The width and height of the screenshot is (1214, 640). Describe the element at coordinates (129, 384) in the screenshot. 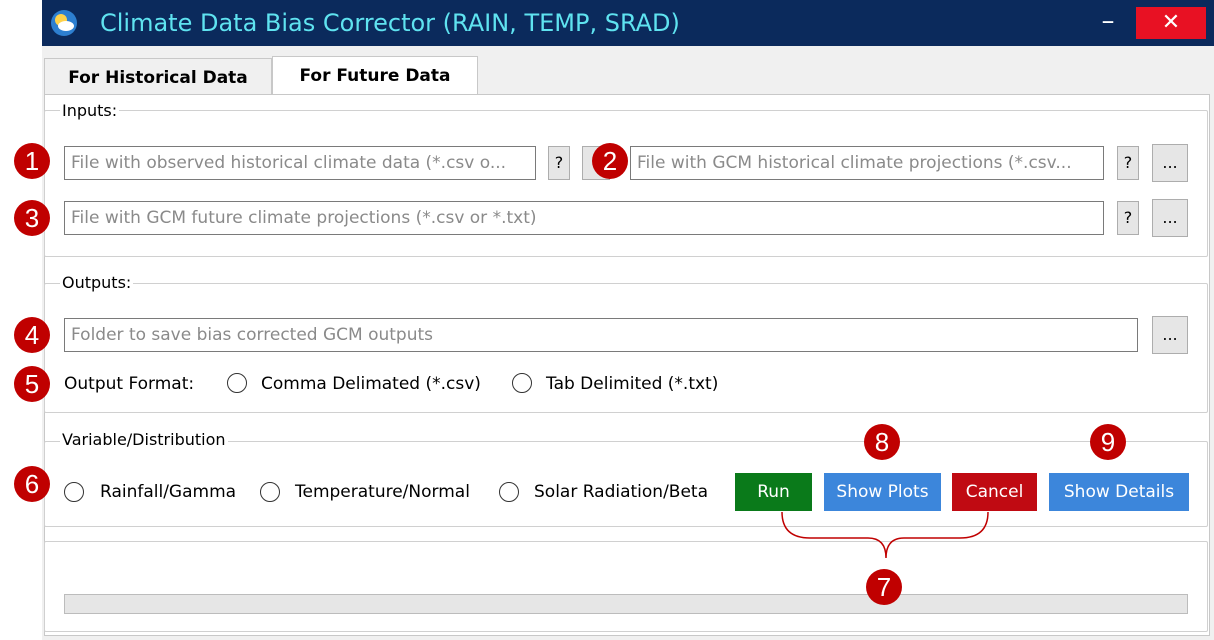

I see `output-format-label: Output Format:` at that location.